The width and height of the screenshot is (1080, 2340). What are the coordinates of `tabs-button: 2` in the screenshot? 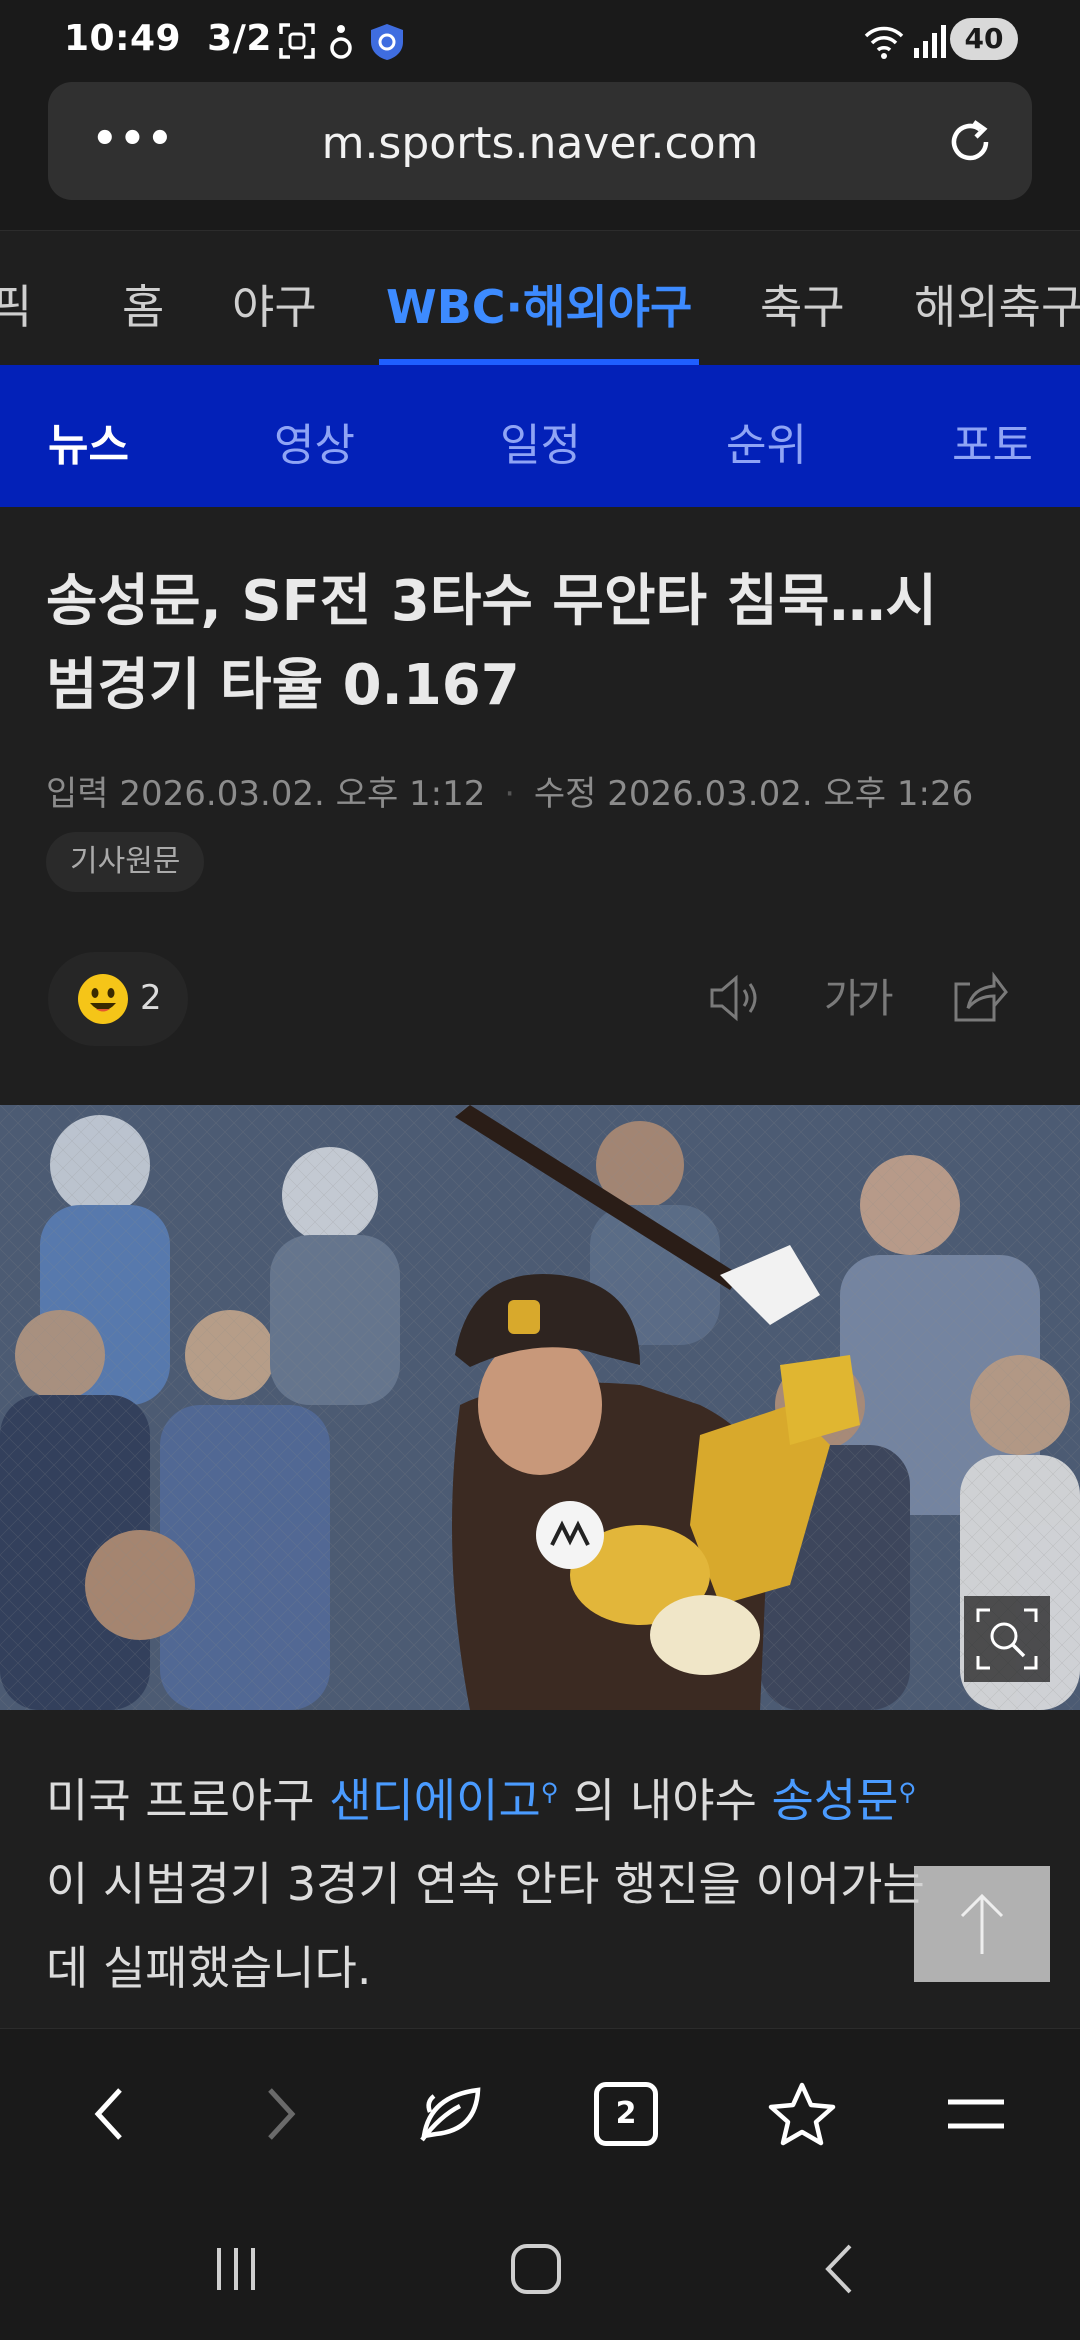 It's located at (626, 2114).